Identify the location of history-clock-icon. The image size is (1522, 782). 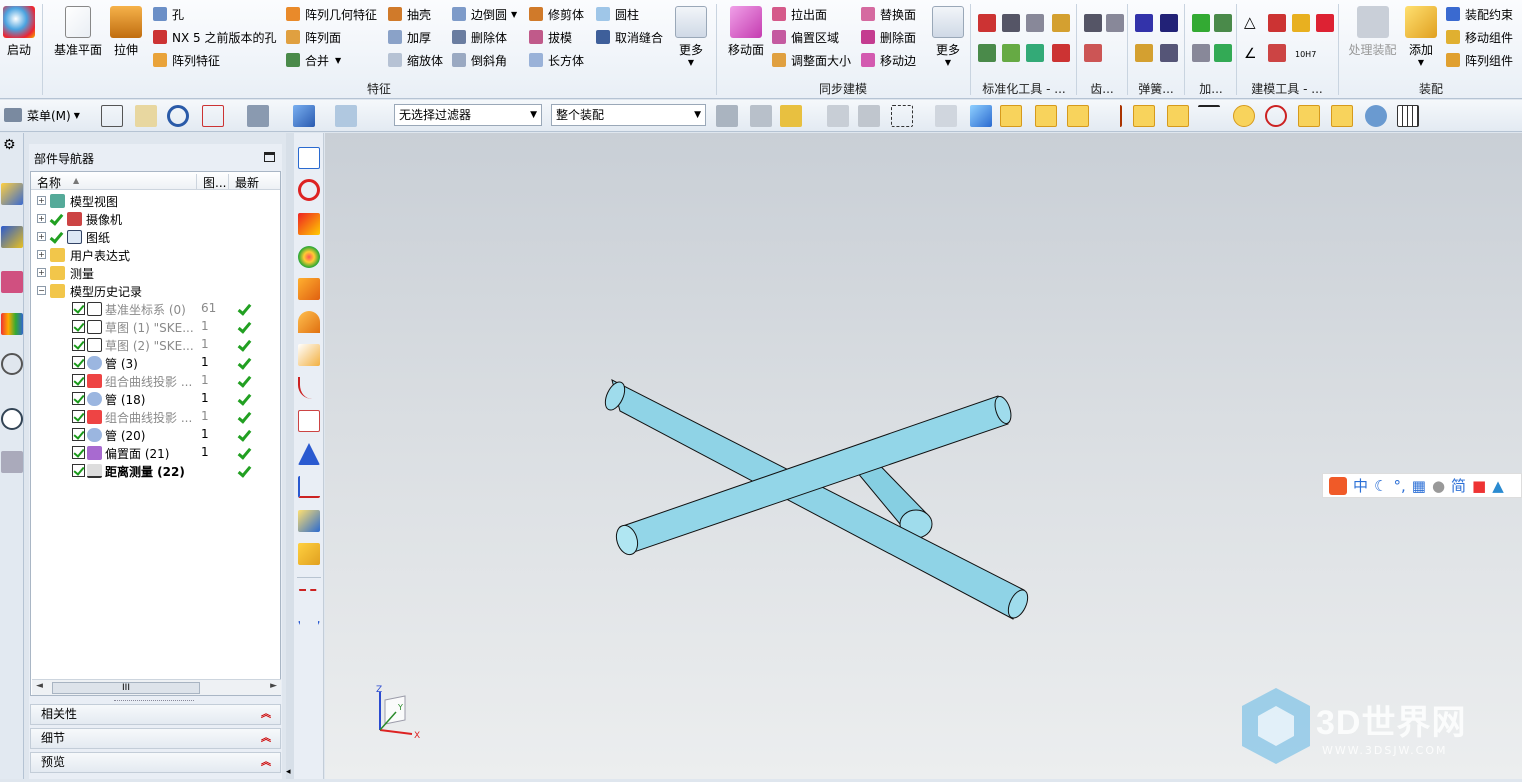
(12, 419).